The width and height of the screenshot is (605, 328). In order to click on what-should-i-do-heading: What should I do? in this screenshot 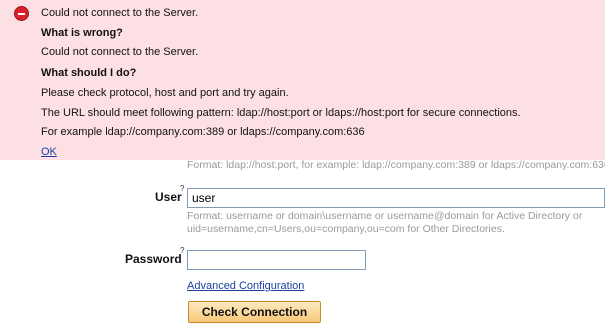, I will do `click(89, 73)`.